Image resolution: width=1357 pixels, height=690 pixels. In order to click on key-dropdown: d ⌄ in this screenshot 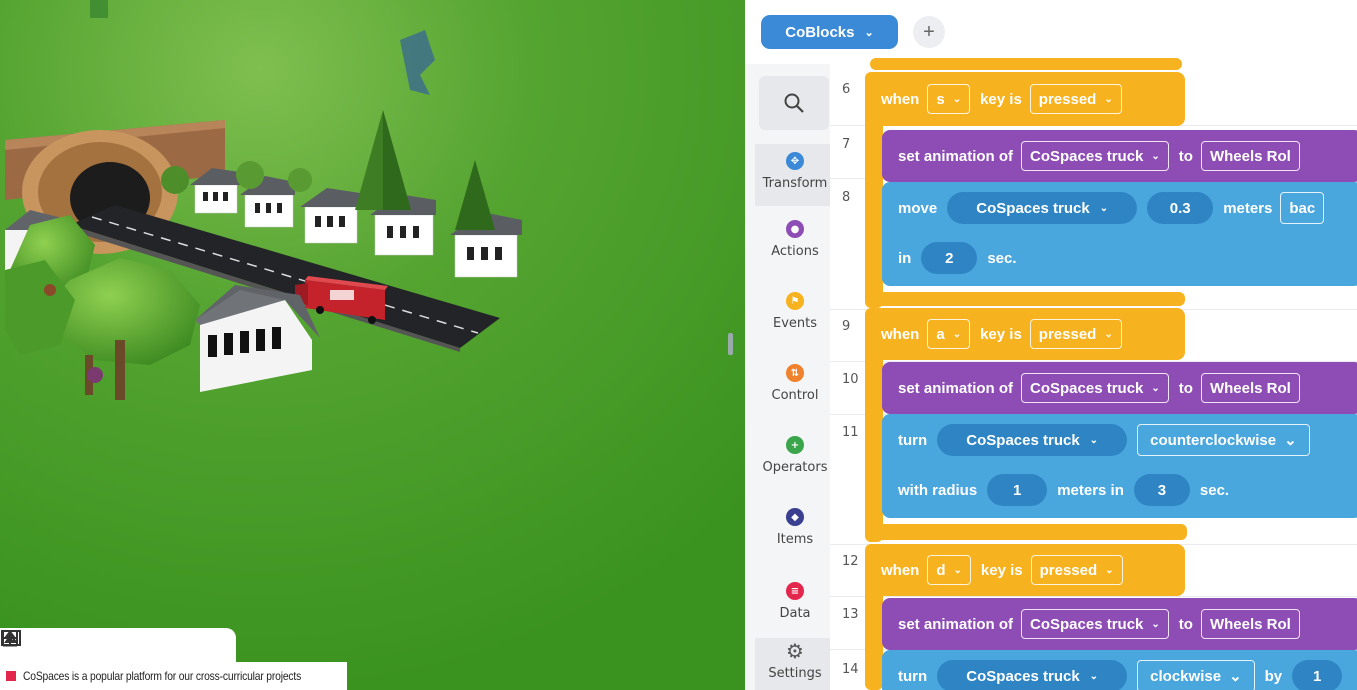, I will do `click(949, 570)`.